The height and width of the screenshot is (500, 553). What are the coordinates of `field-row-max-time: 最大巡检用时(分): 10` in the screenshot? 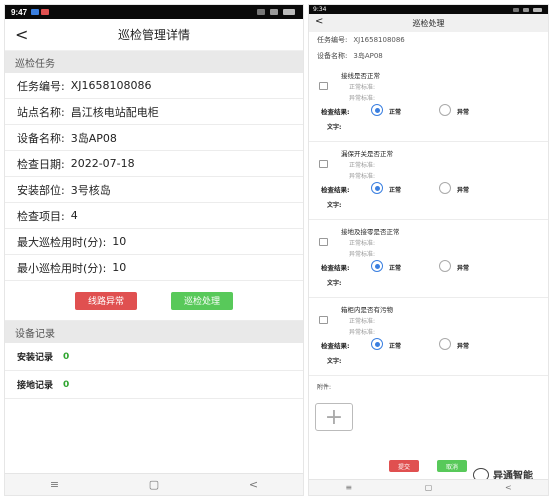 It's located at (154, 242).